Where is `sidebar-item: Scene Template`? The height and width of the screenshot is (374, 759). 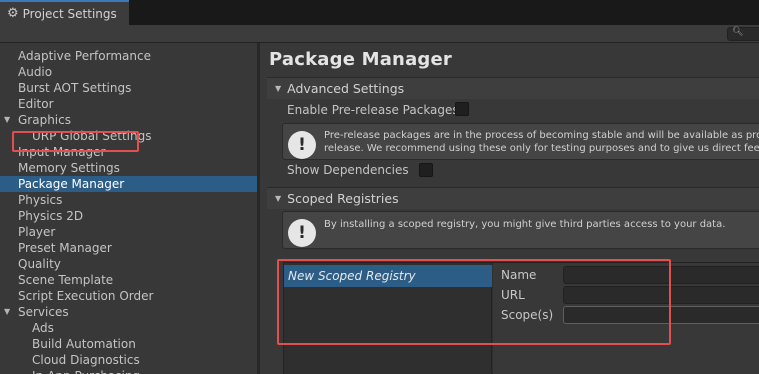
sidebar-item: Scene Template is located at coordinates (128, 280).